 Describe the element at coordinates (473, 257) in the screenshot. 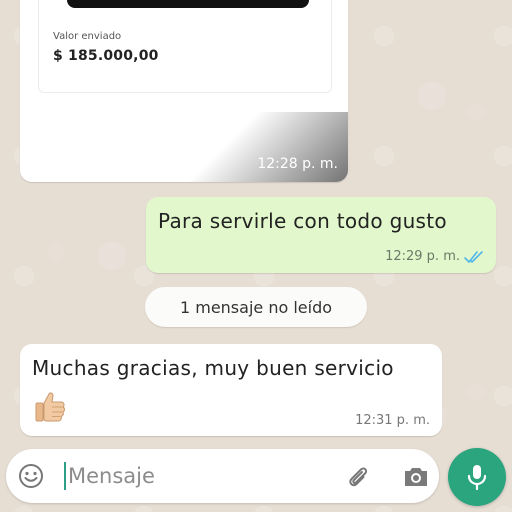

I see `double-check-read-icon` at that location.